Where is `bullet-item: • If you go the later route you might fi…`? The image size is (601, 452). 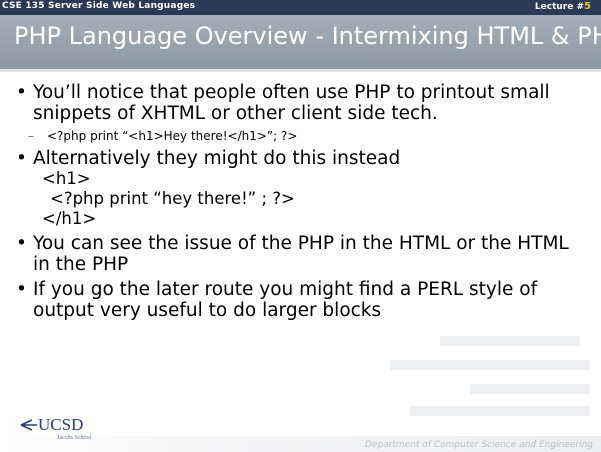 bullet-item: • If you go the later route you might fi… is located at coordinates (301, 300).